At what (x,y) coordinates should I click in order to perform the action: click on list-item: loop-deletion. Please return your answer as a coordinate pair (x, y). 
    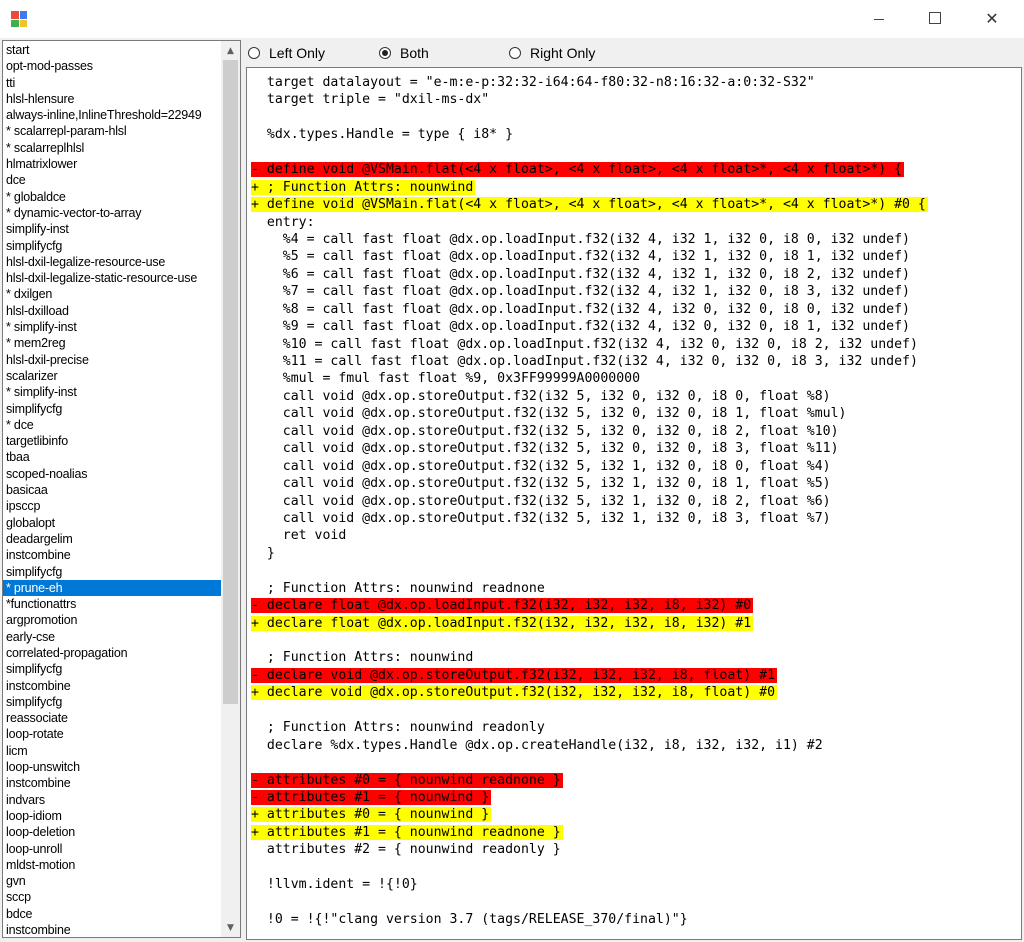
    Looking at the image, I should click on (112, 832).